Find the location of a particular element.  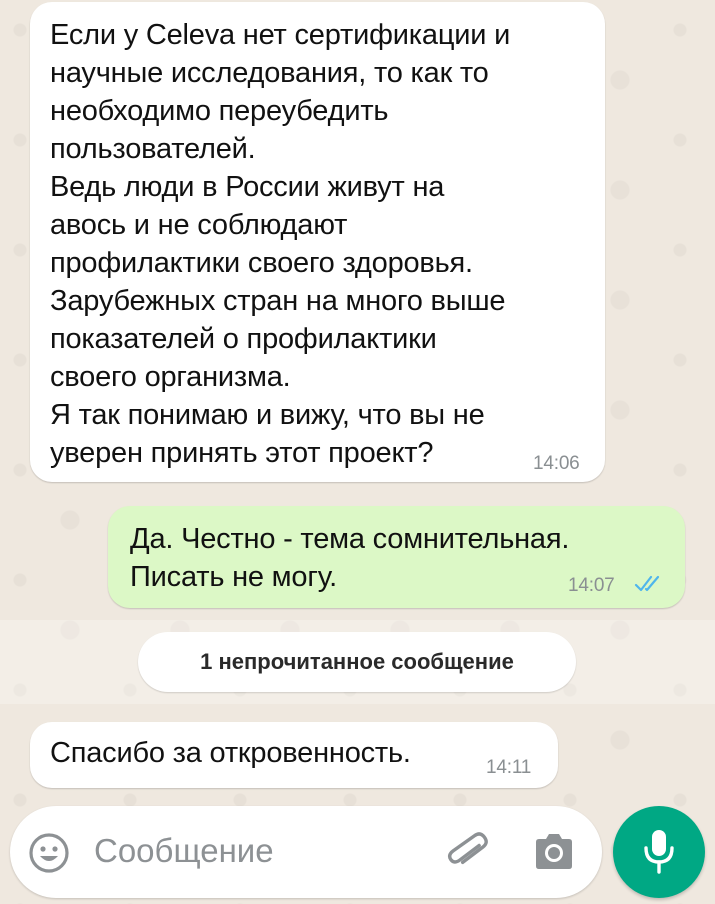

message-bubble-incoming: Спасибо за откровенность. 14:11 is located at coordinates (294, 755).